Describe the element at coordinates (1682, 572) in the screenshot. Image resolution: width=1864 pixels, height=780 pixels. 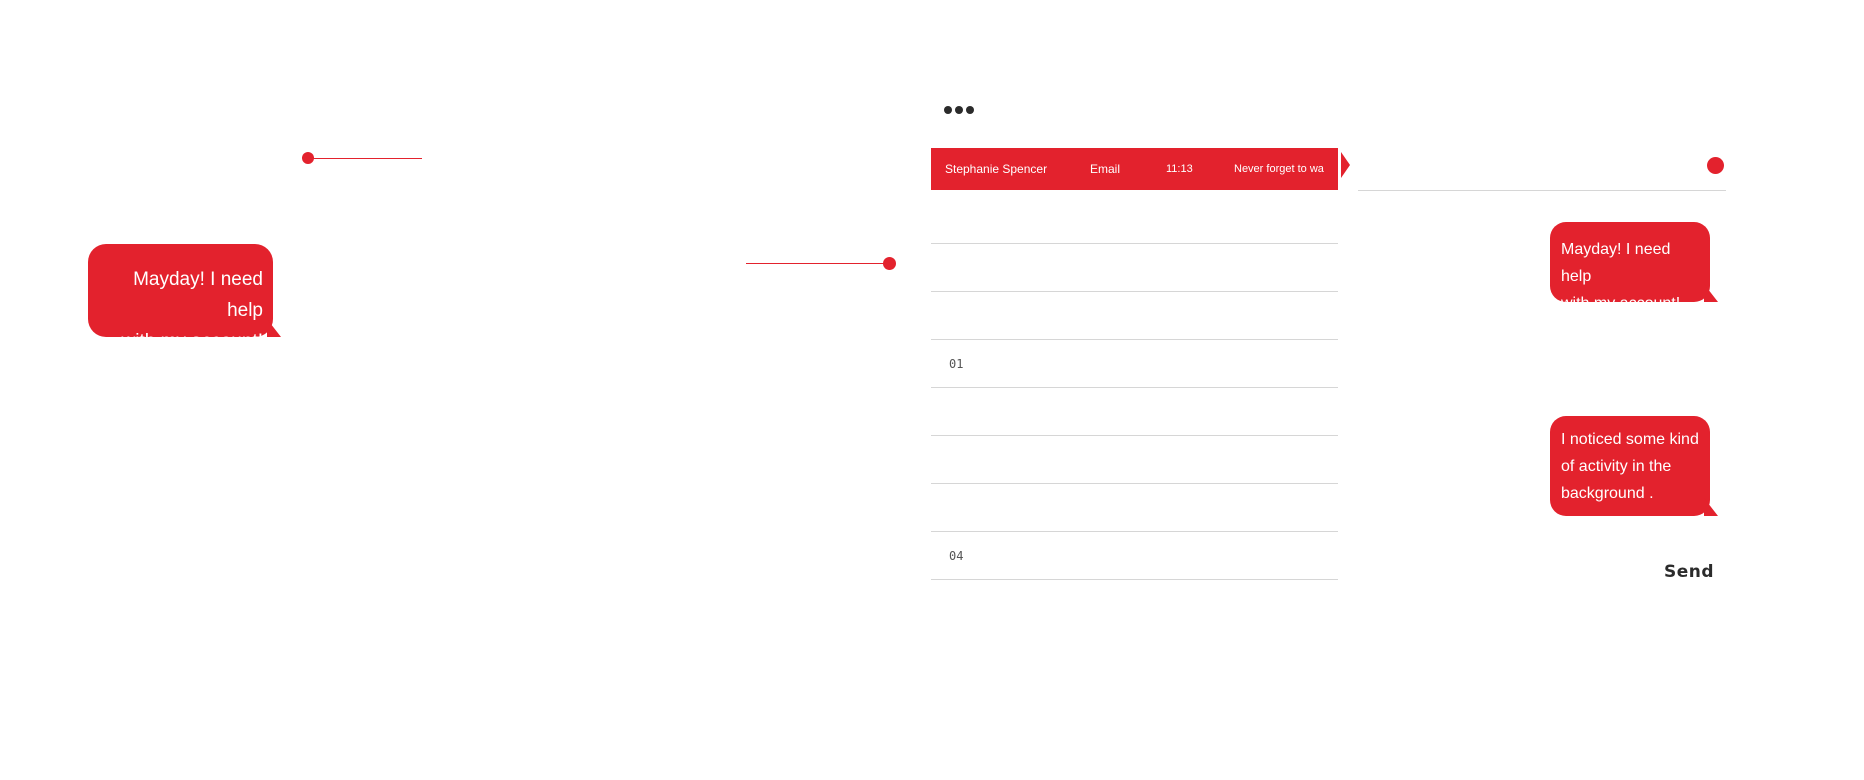
I see `send-button: Send` at that location.